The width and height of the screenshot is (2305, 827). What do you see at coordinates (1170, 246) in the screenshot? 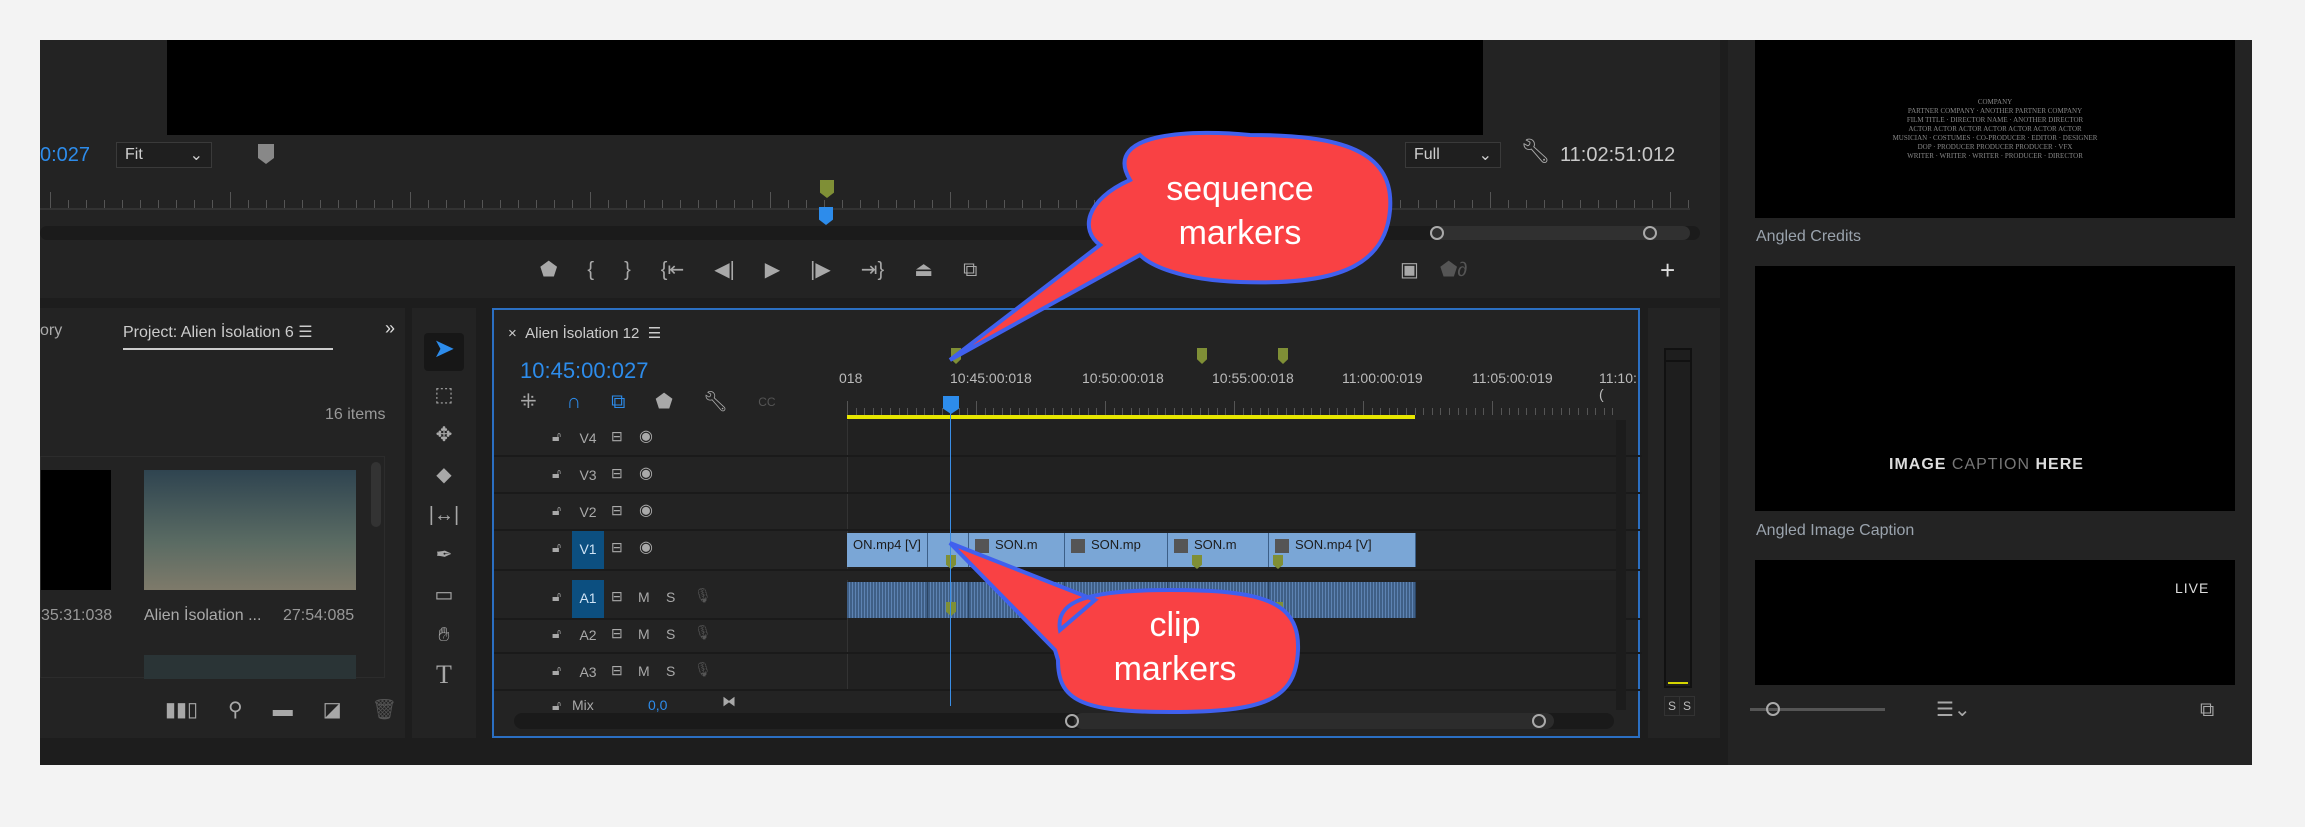
I see `sequence-markers-callout` at bounding box center [1170, 246].